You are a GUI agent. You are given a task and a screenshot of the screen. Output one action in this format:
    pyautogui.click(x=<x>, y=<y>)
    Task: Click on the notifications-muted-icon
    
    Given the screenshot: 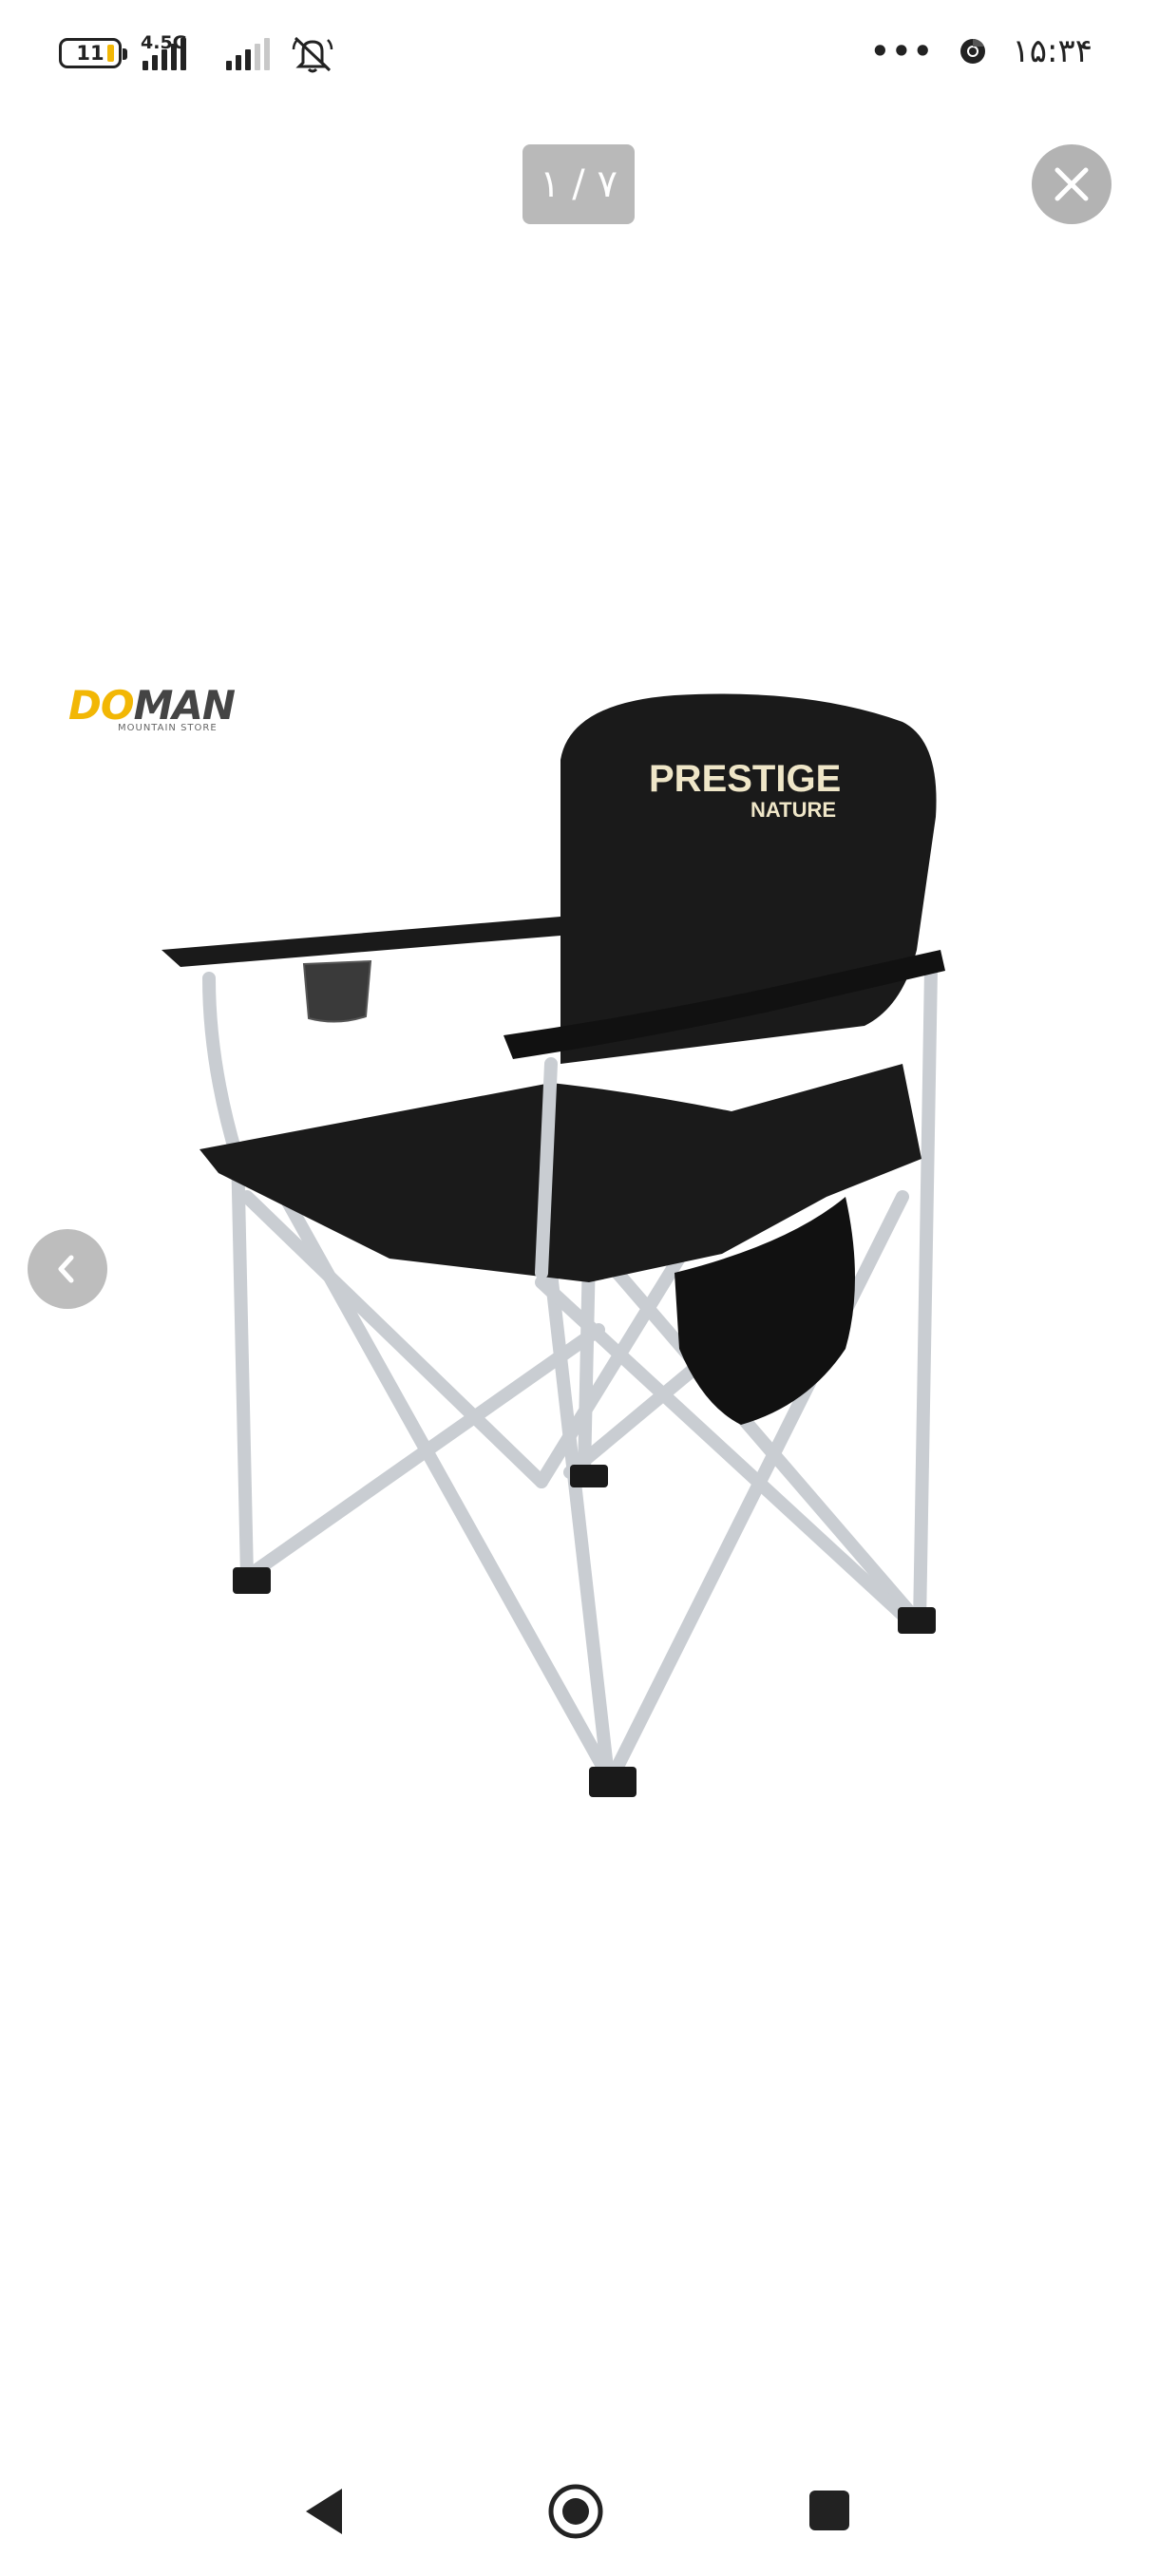 What is the action you would take?
    pyautogui.click(x=312, y=54)
    